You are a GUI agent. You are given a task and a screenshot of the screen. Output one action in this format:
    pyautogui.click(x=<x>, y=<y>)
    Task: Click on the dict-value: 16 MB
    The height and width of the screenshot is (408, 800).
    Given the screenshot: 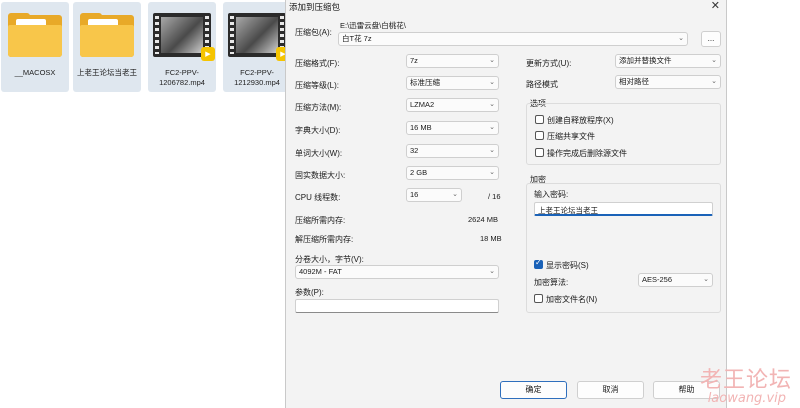 What is the action you would take?
    pyautogui.click(x=421, y=127)
    